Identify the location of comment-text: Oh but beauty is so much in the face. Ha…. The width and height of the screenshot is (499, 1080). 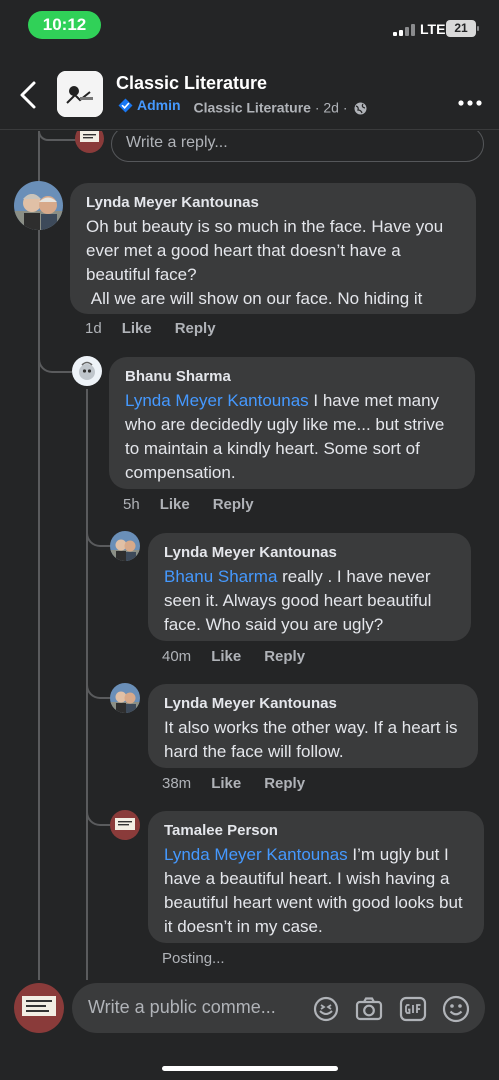
(265, 262).